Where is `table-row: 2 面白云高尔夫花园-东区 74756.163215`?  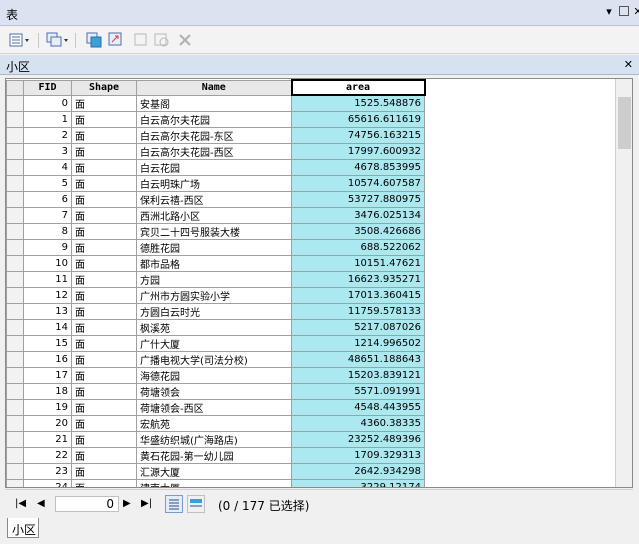
table-row: 2 面白云高尔夫花园-东区 74756.163215 is located at coordinates (215, 135).